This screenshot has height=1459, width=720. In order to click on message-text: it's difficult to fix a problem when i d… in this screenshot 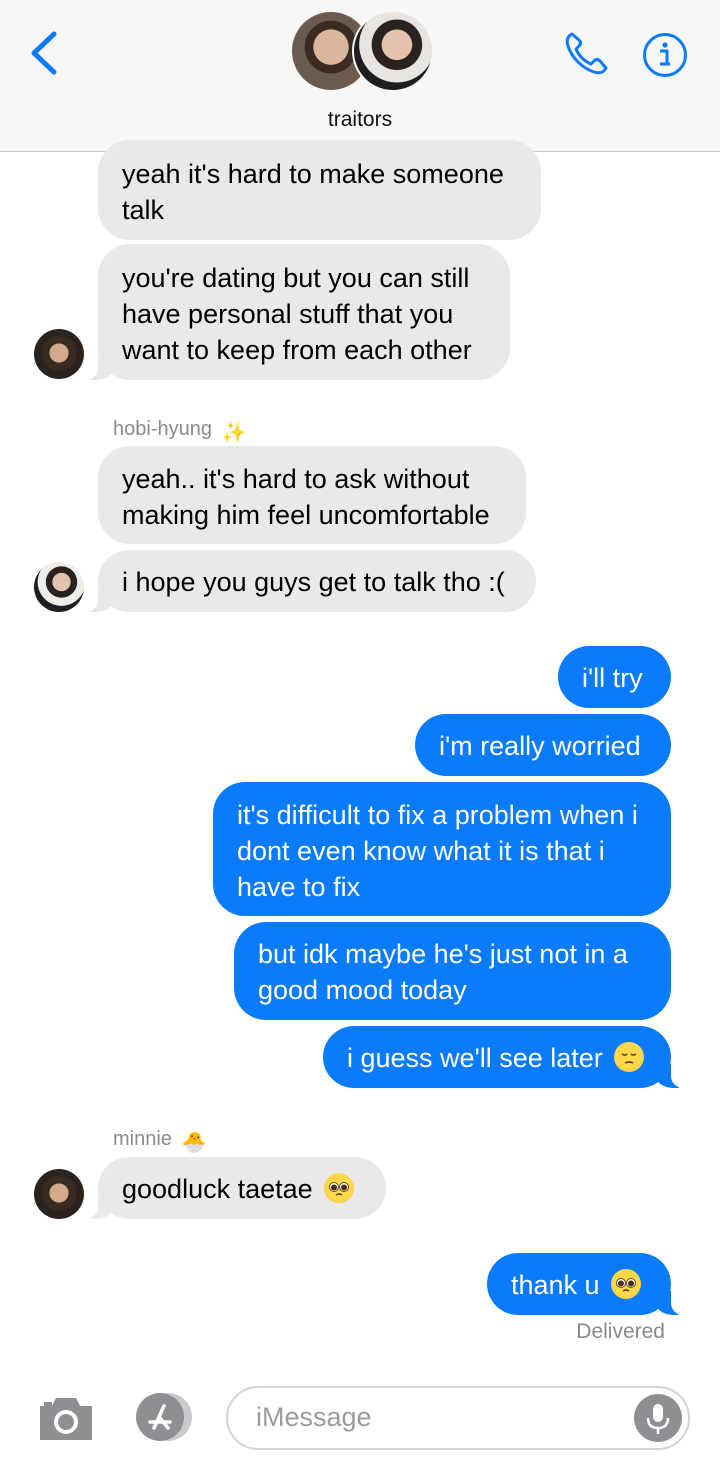, I will do `click(437, 851)`.